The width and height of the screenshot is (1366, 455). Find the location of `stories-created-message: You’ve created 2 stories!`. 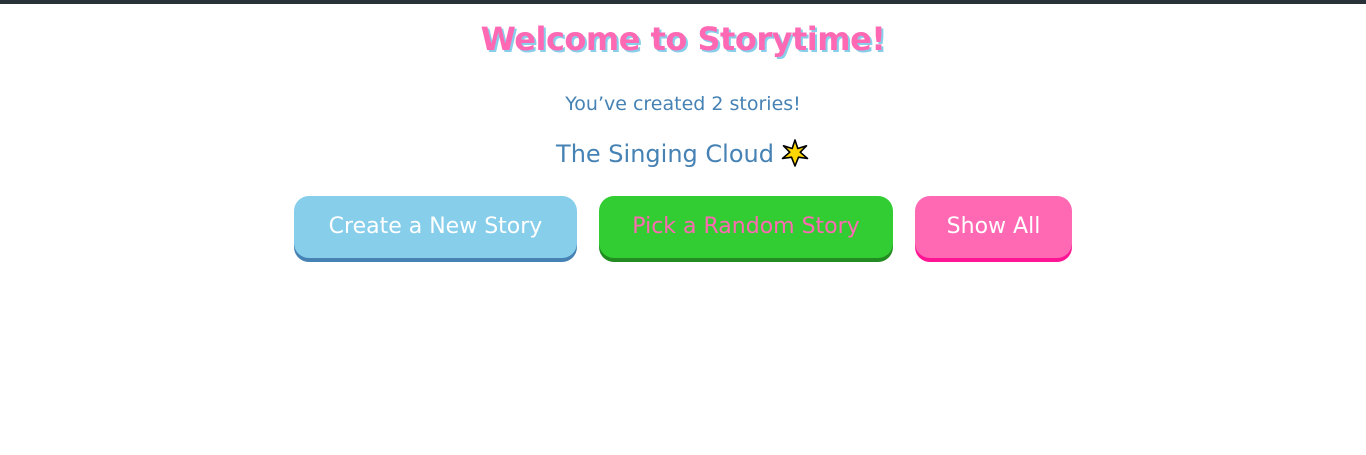

stories-created-message: You’ve created 2 stories! is located at coordinates (683, 104).